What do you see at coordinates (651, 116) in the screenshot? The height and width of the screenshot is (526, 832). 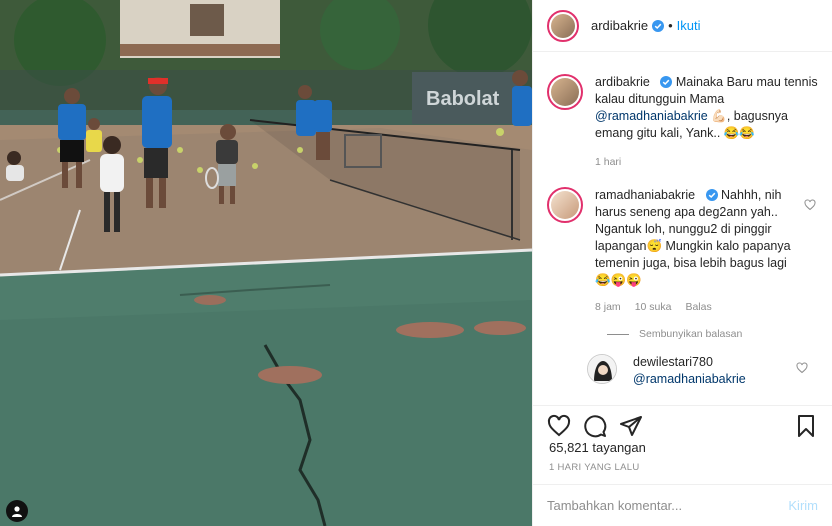 I see `caption-mention-link: @ramadhaniabakrie` at bounding box center [651, 116].